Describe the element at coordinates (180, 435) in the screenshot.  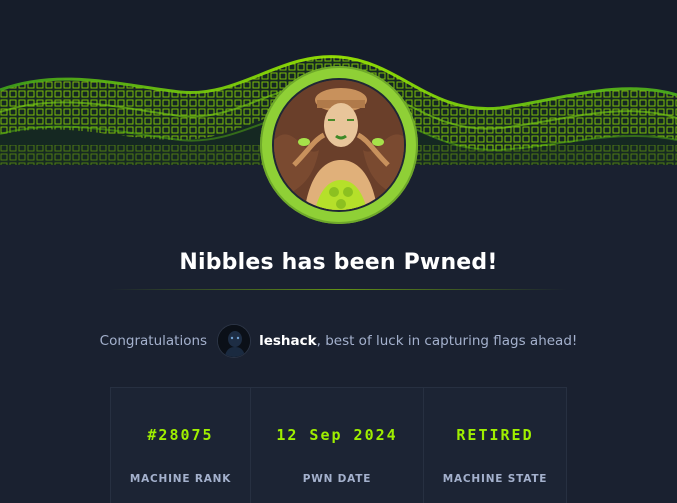
I see `stat-value: #28075` at that location.